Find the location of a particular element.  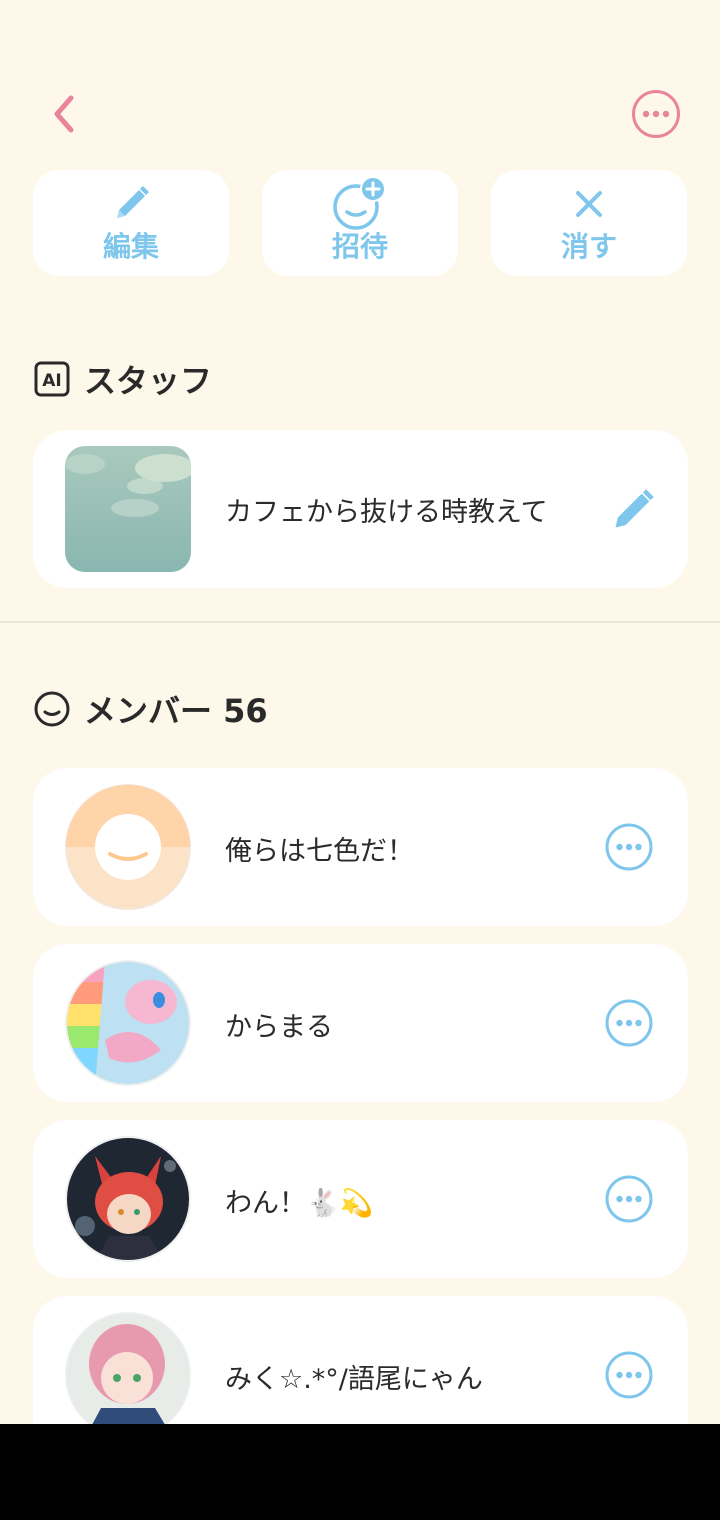

ai-badge-text: AI is located at coordinates (51, 381).